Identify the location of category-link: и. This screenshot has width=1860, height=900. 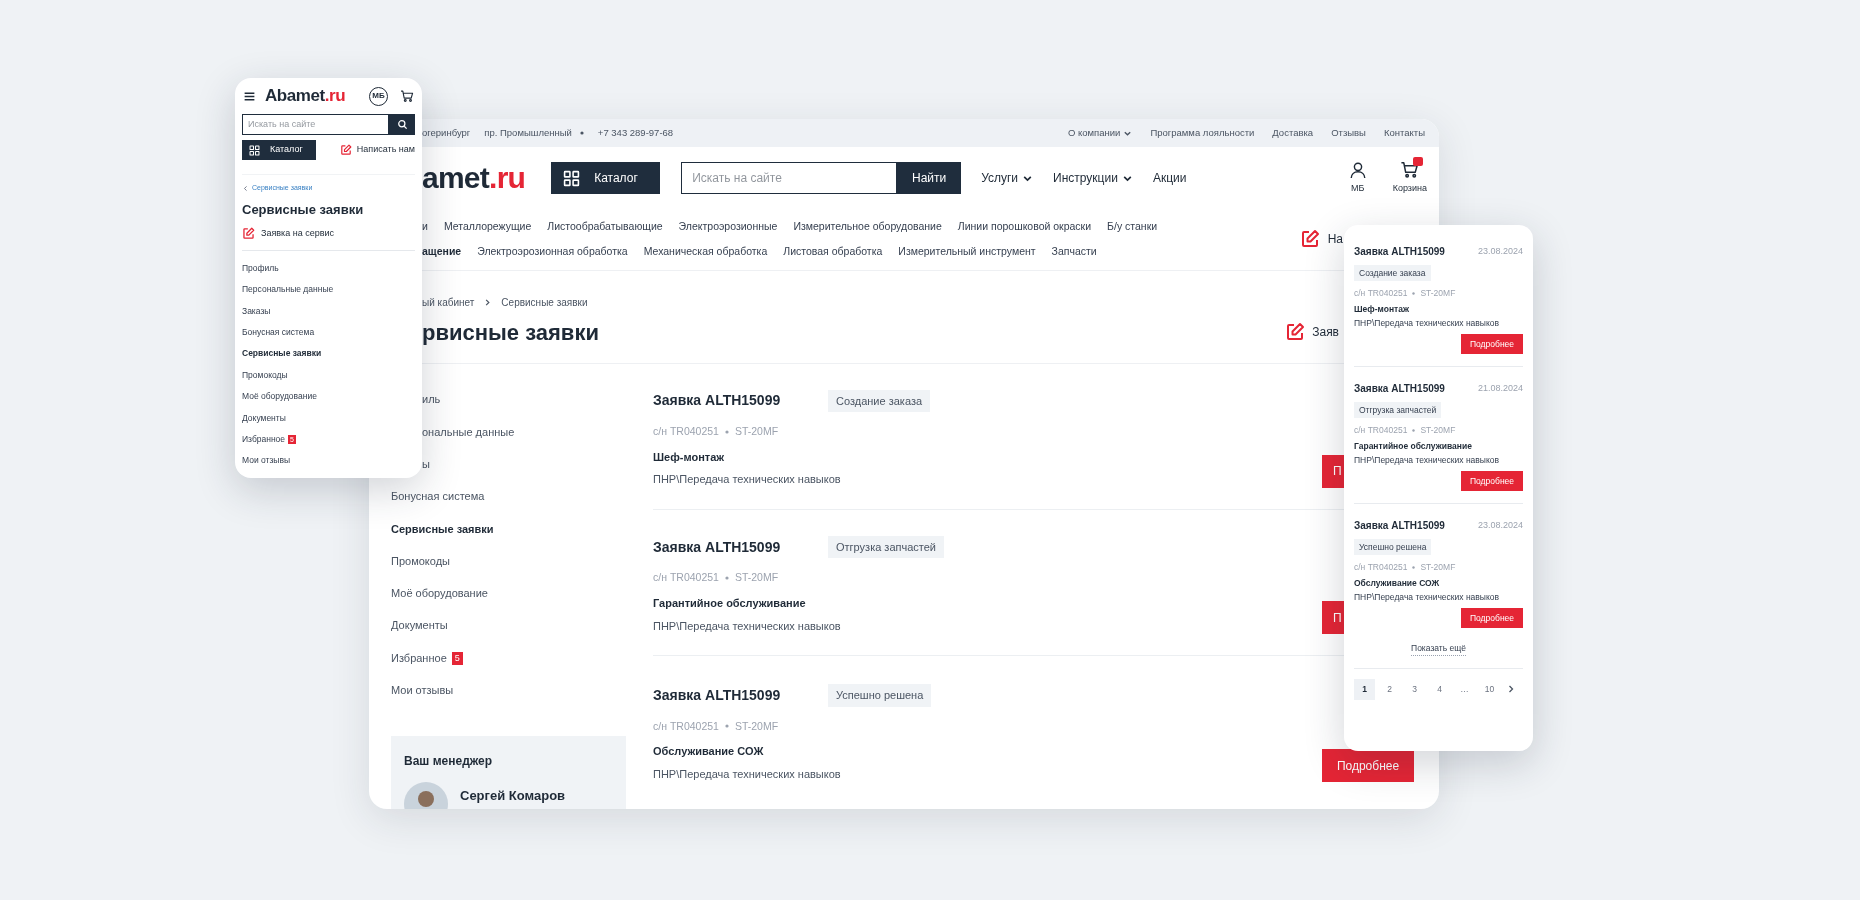
(425, 227).